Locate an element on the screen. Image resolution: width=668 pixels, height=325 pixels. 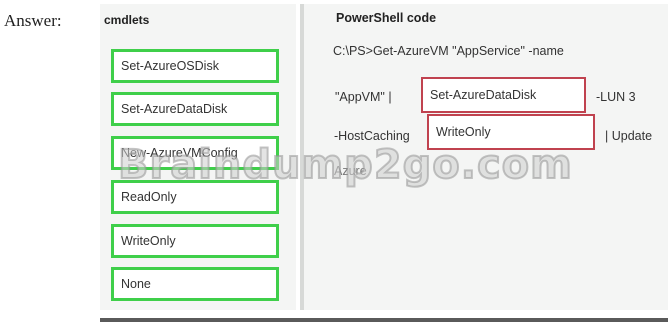
bottom-rule is located at coordinates (384, 320).